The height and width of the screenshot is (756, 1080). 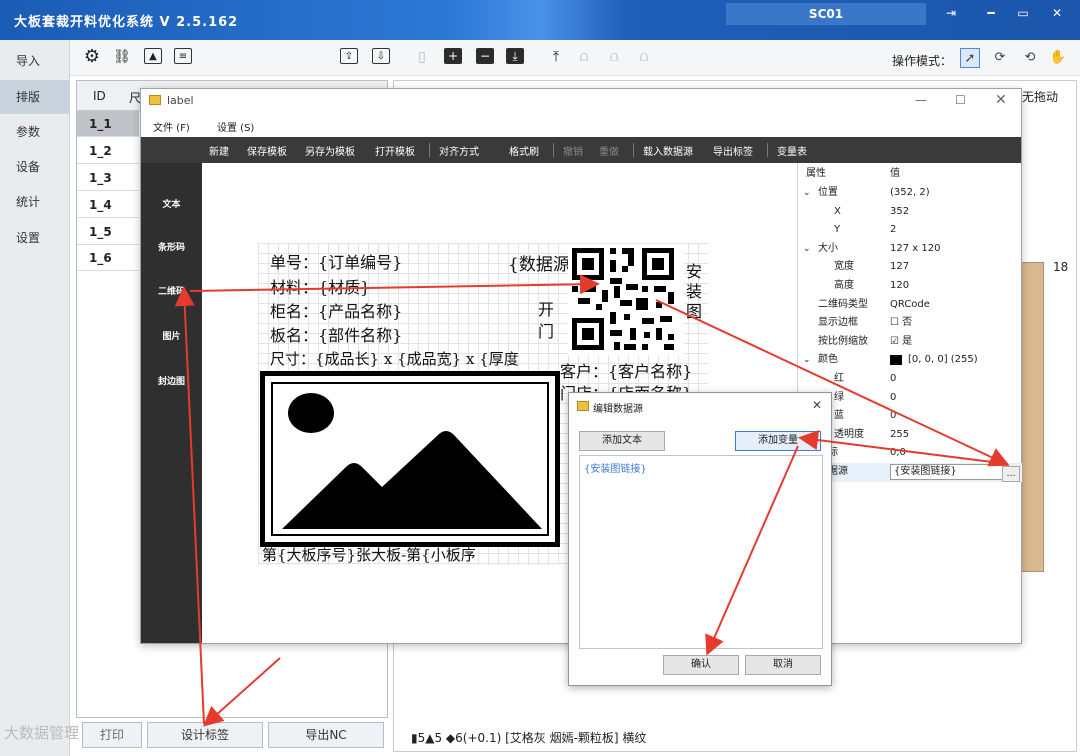 What do you see at coordinates (943, 360) in the screenshot?
I see `property-value: [0, 0, 0] (255)` at bounding box center [943, 360].